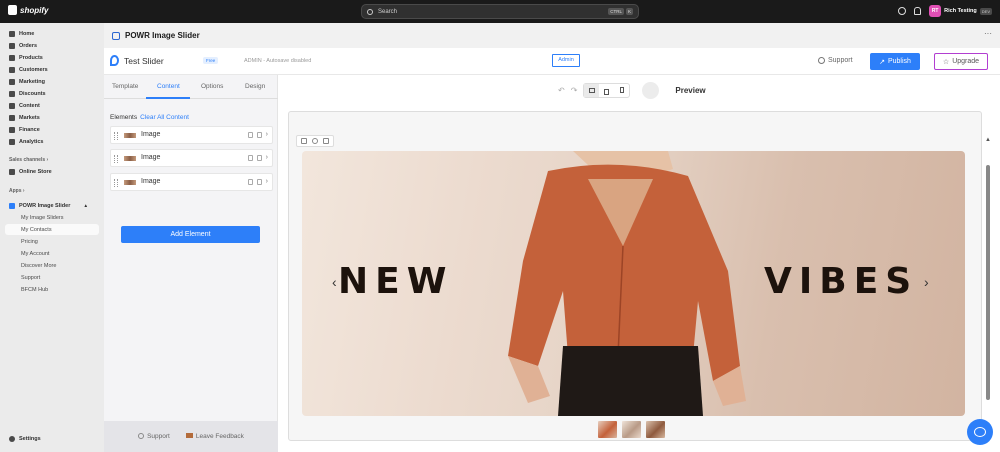  I want to click on chat-icon, so click(980, 432).